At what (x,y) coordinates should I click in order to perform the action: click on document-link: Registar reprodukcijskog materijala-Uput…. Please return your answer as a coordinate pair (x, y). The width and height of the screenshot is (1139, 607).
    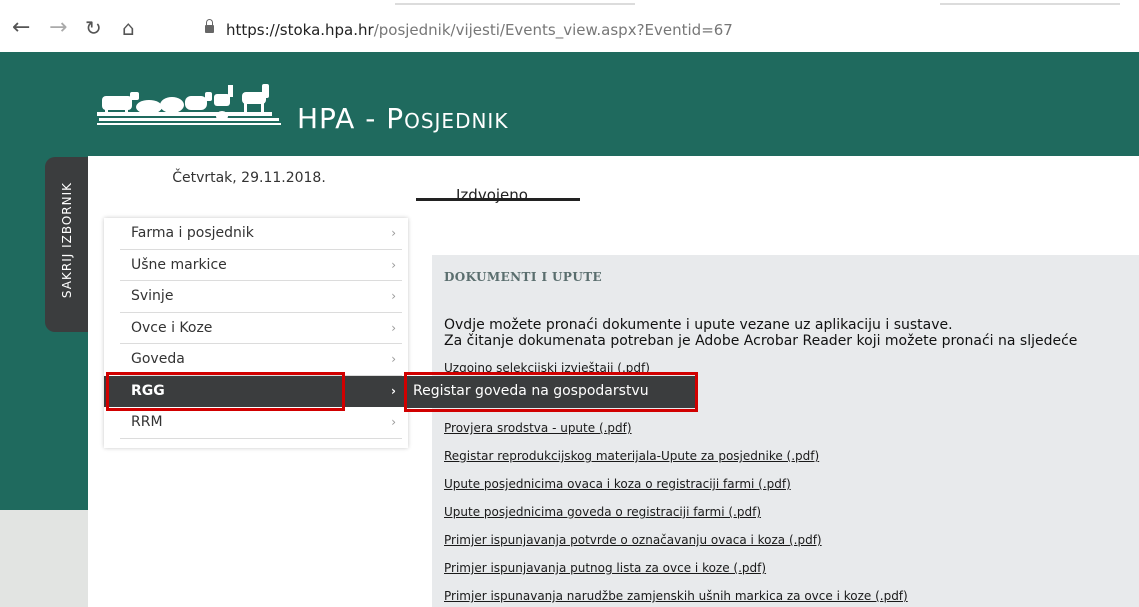
    Looking at the image, I should click on (631, 456).